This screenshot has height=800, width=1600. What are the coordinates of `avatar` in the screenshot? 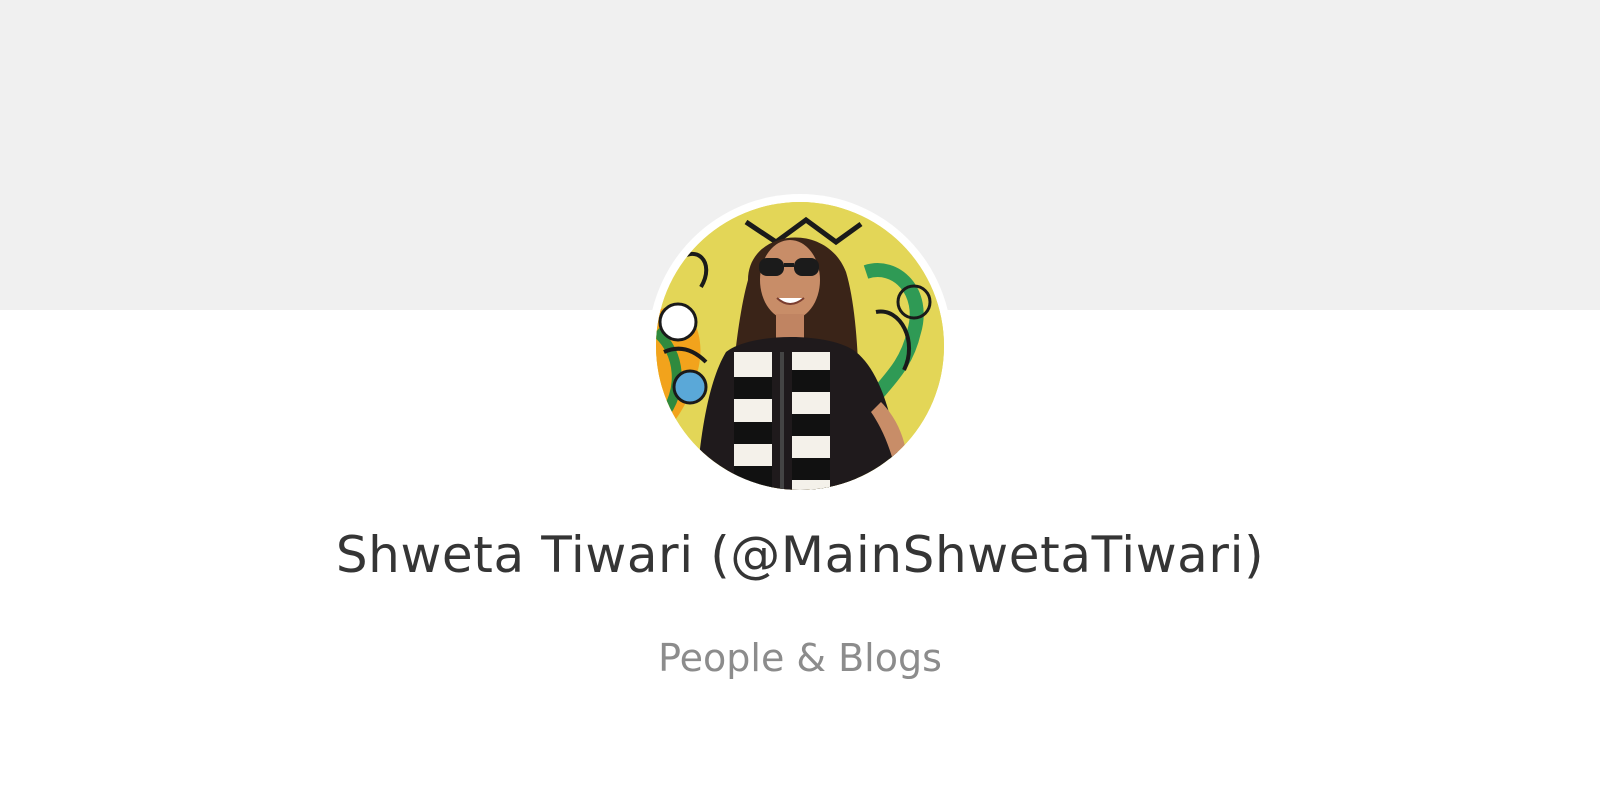 It's located at (800, 346).